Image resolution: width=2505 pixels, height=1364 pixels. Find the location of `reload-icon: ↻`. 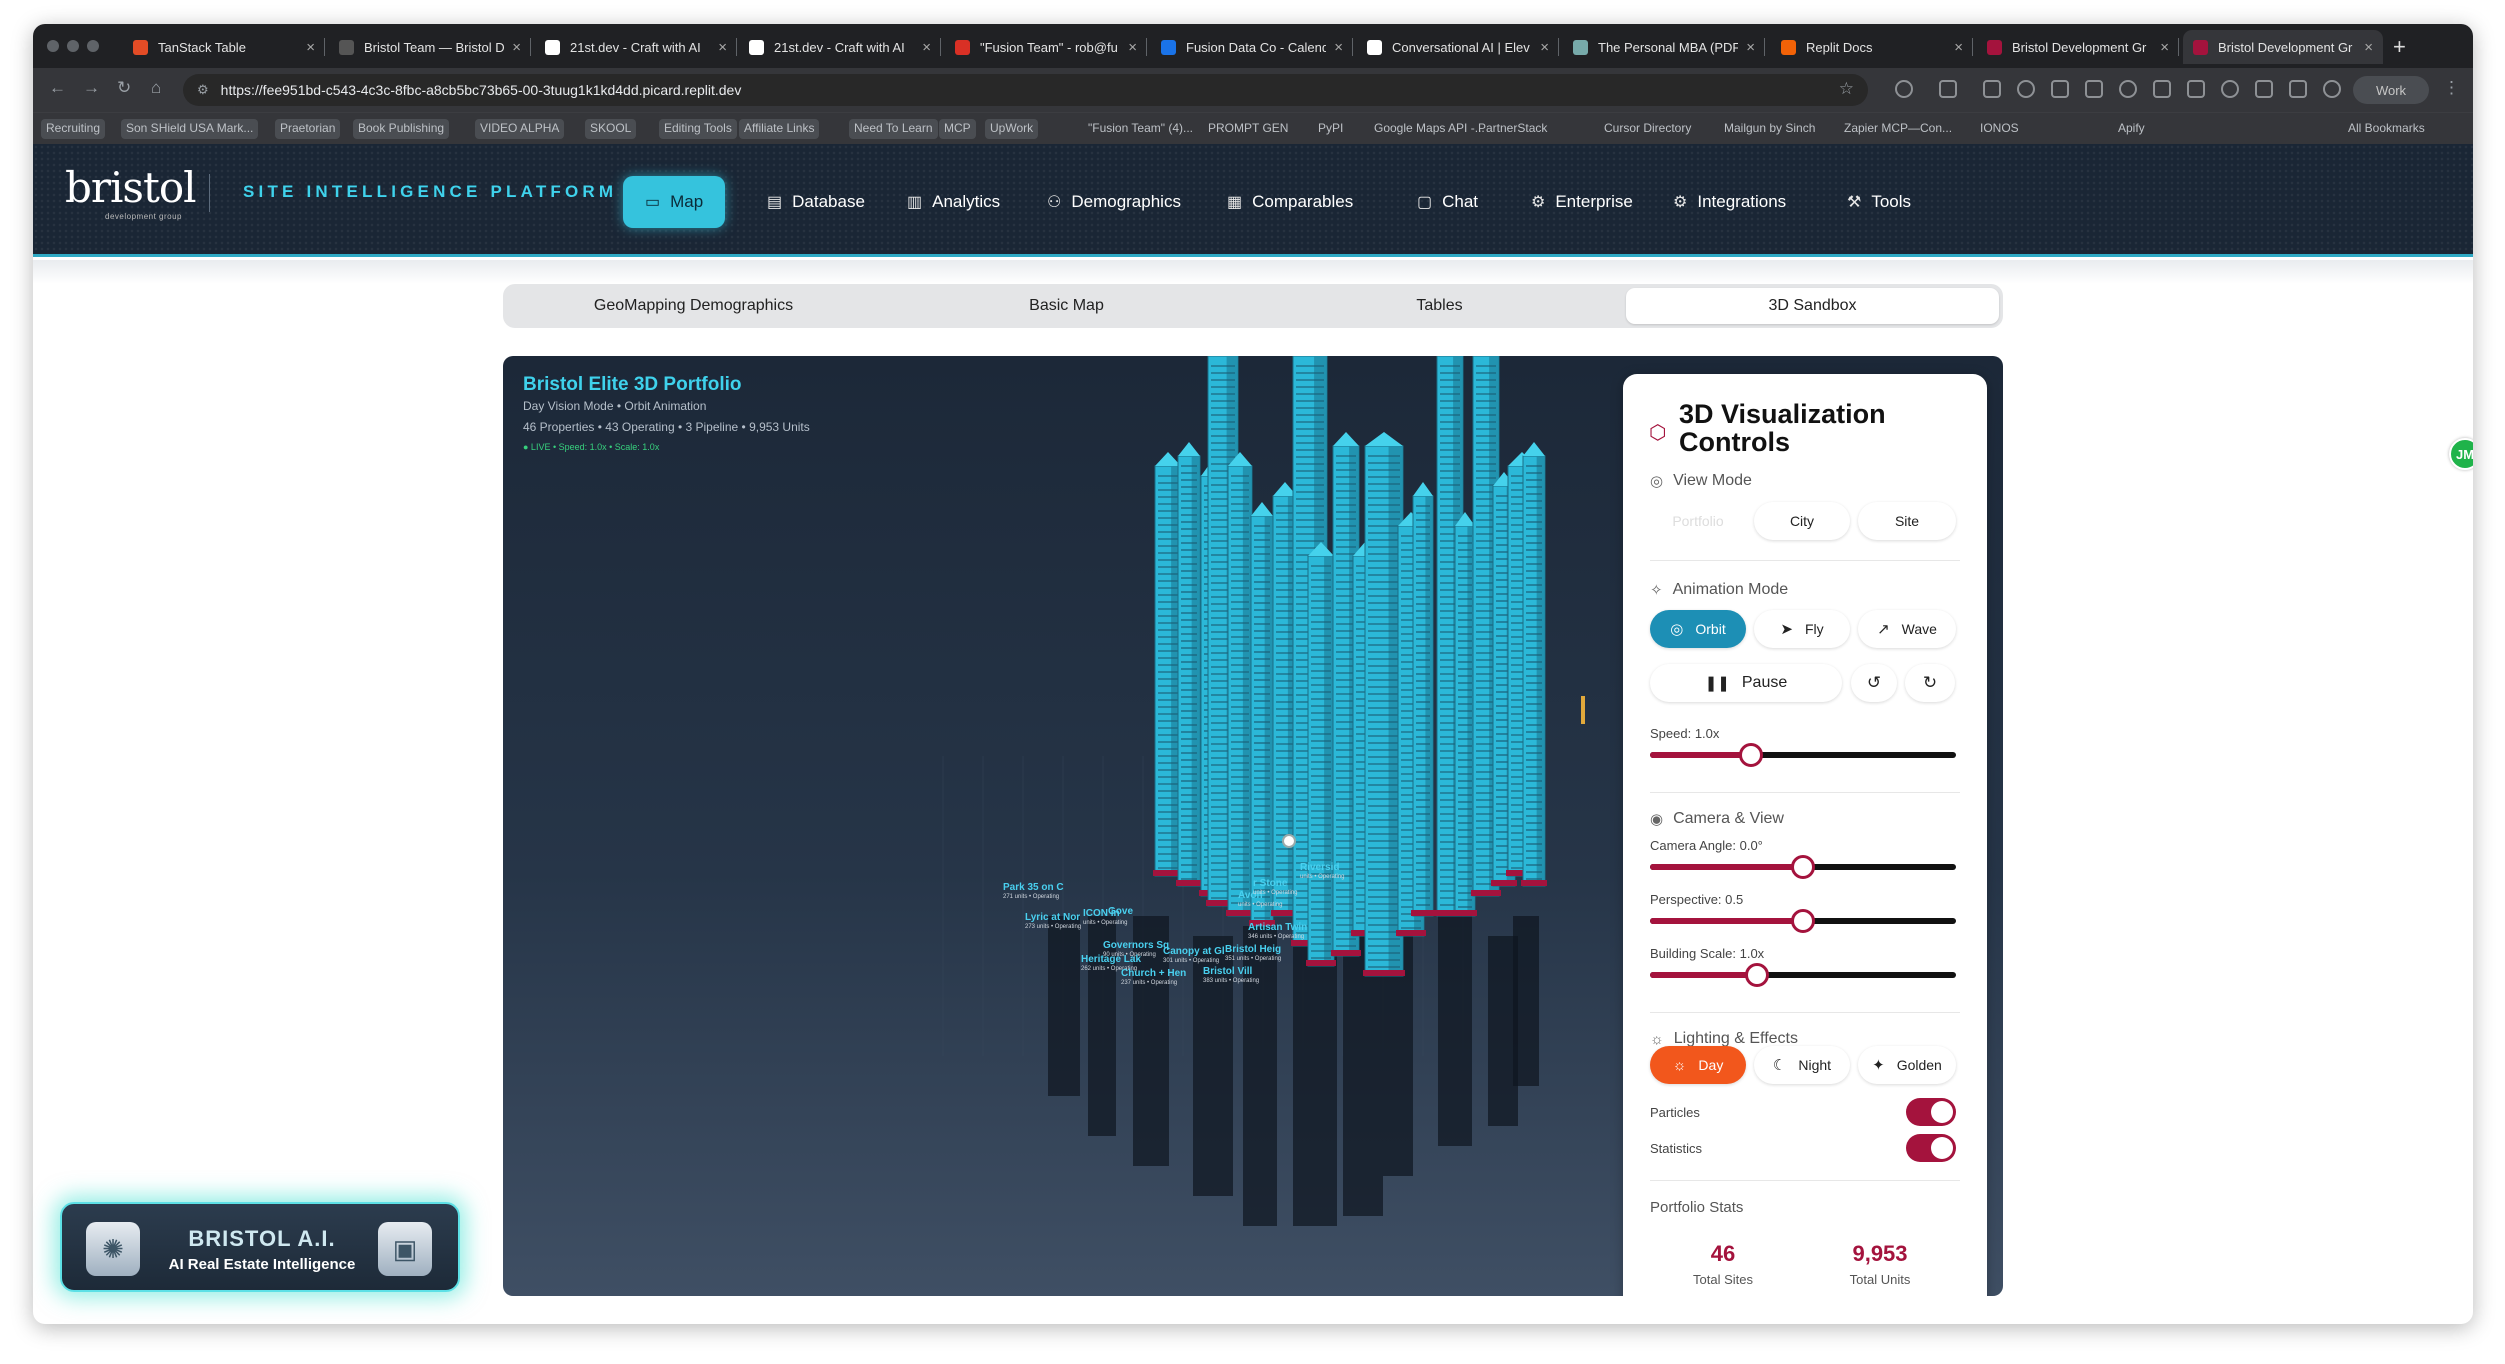

reload-icon: ↻ is located at coordinates (124, 88).